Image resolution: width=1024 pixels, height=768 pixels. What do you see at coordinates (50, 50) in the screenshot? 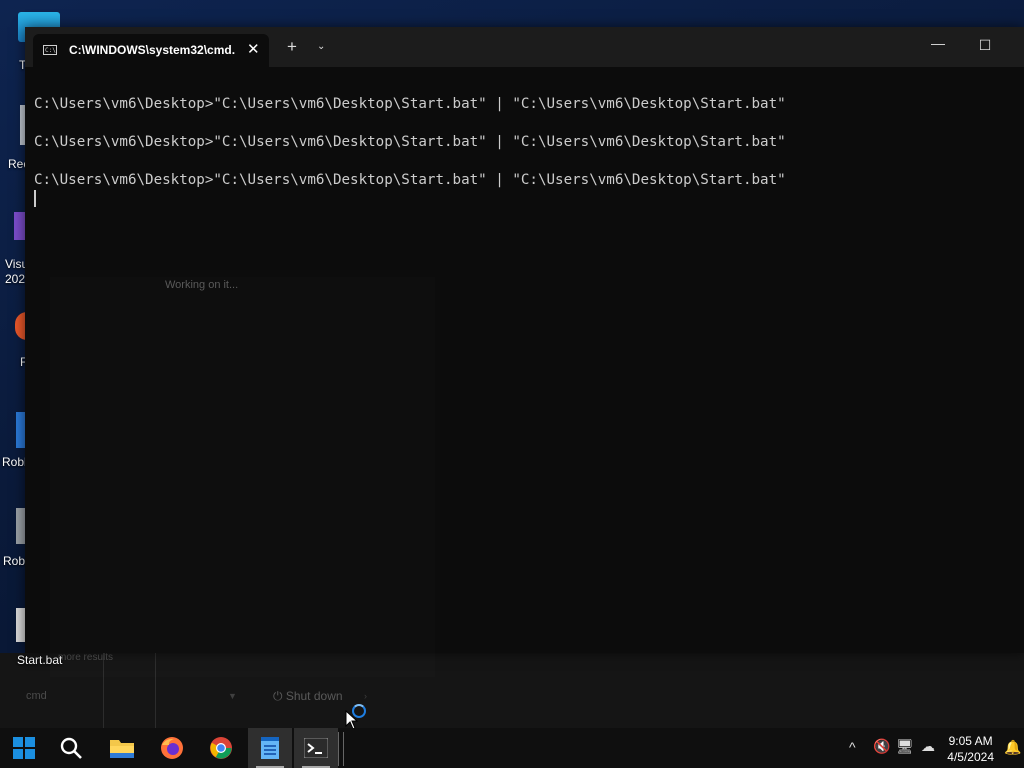
I see `cmd-icon: C:\` at bounding box center [50, 50].